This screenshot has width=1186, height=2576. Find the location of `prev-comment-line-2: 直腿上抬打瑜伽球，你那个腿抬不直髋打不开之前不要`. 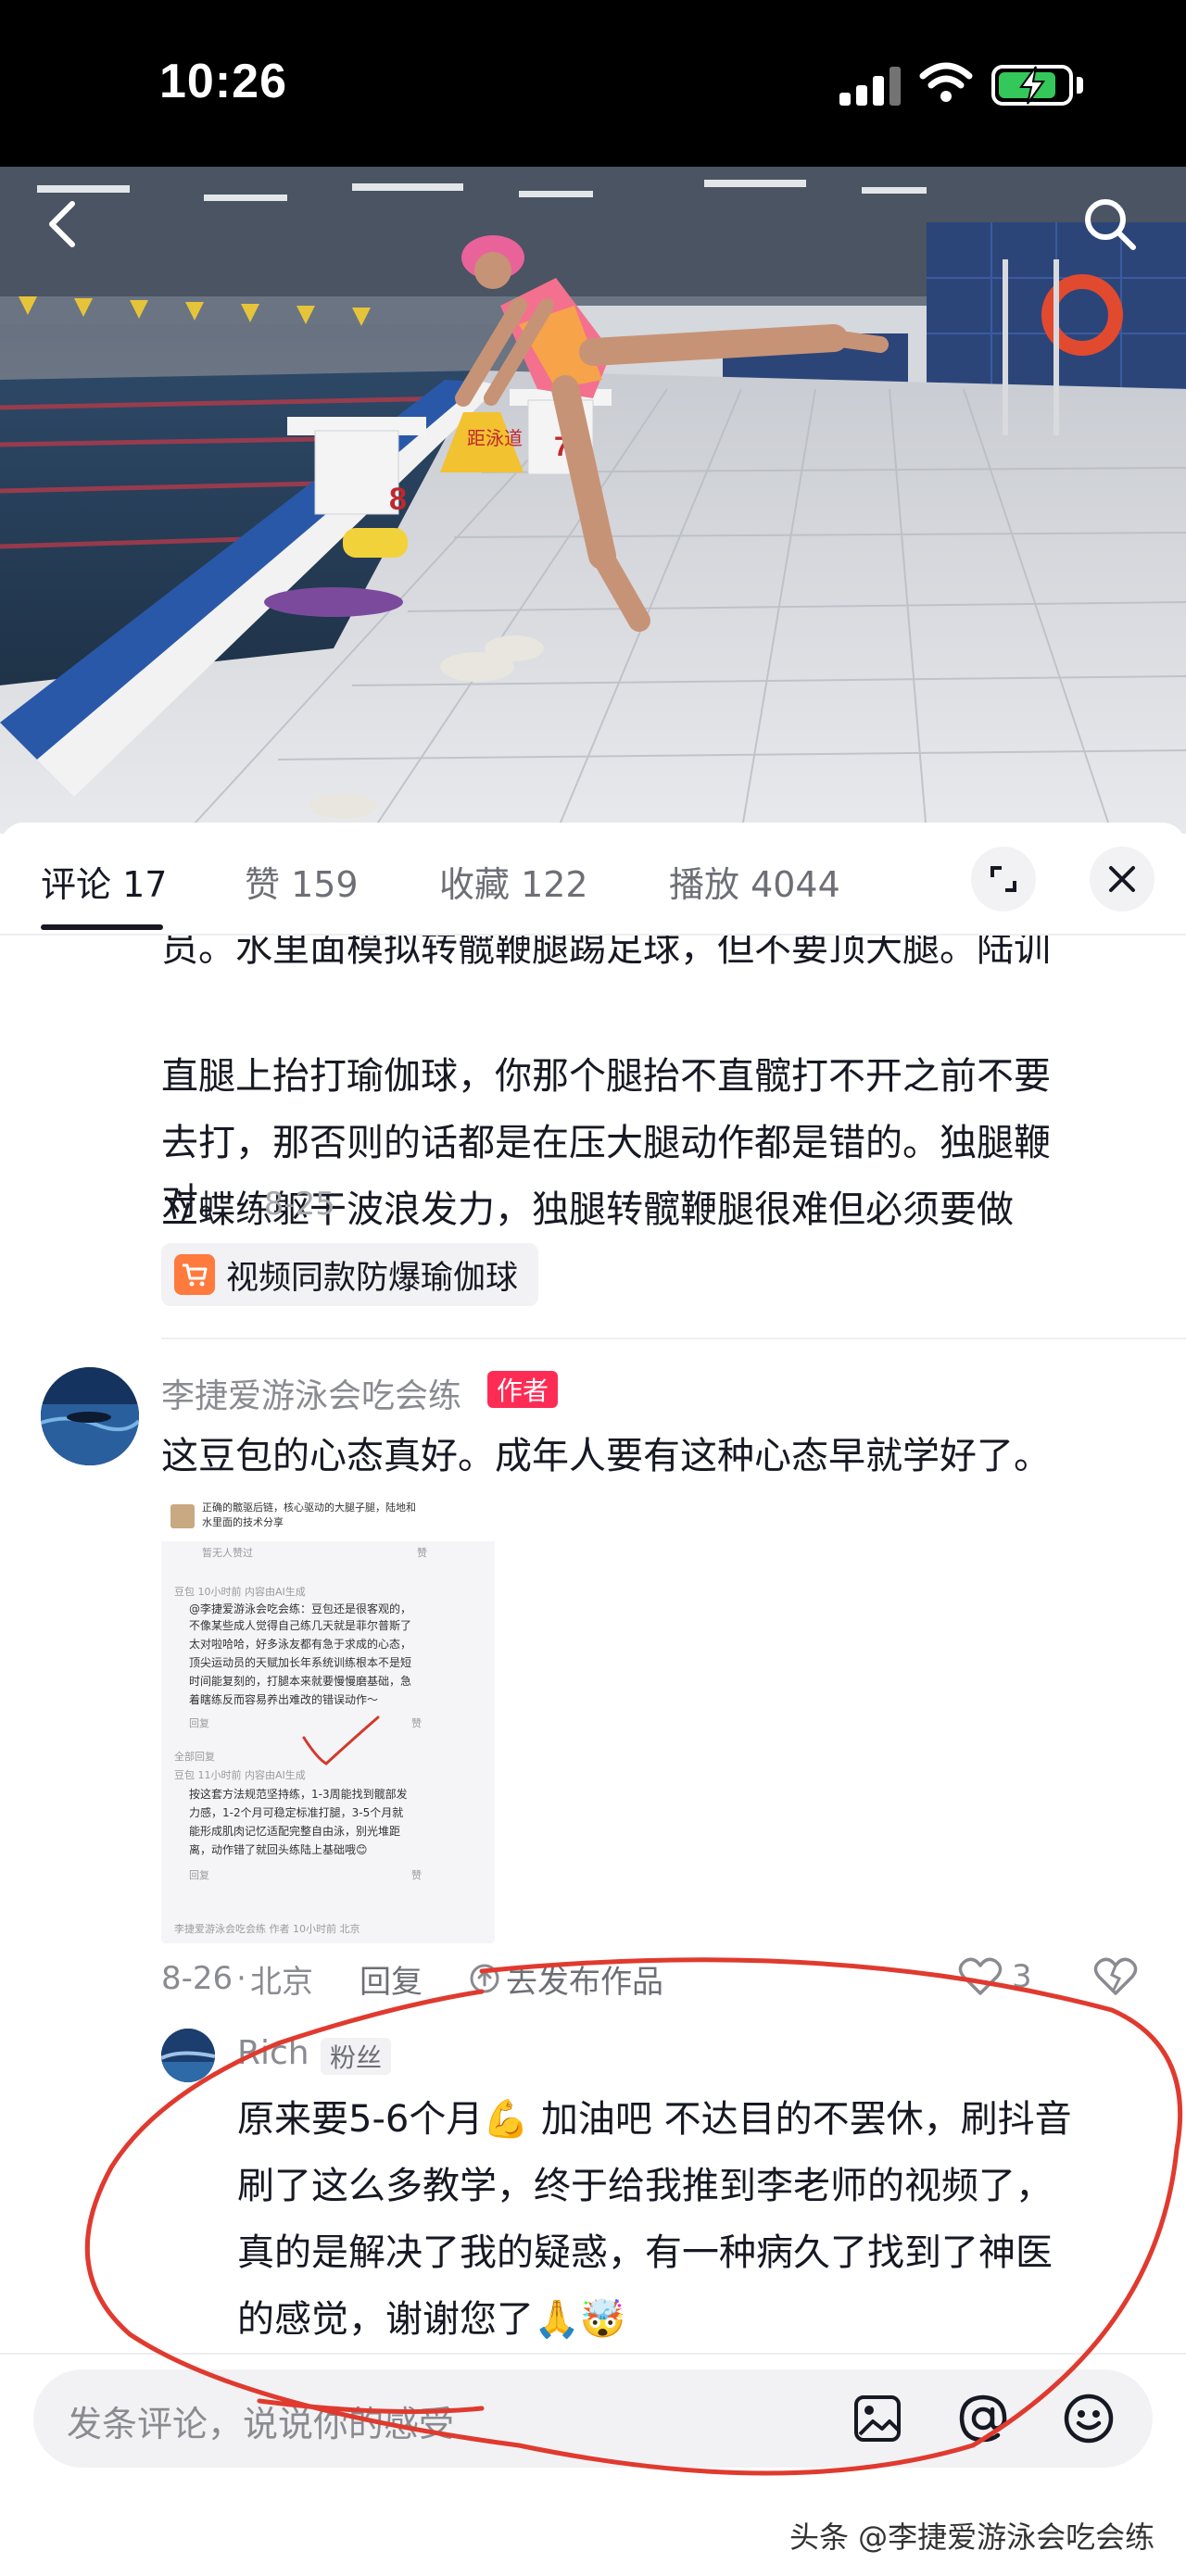

prev-comment-line-2: 直腿上抬打瑜伽球，你那个腿抬不直髋打不开之前不要 is located at coordinates (606, 1076).